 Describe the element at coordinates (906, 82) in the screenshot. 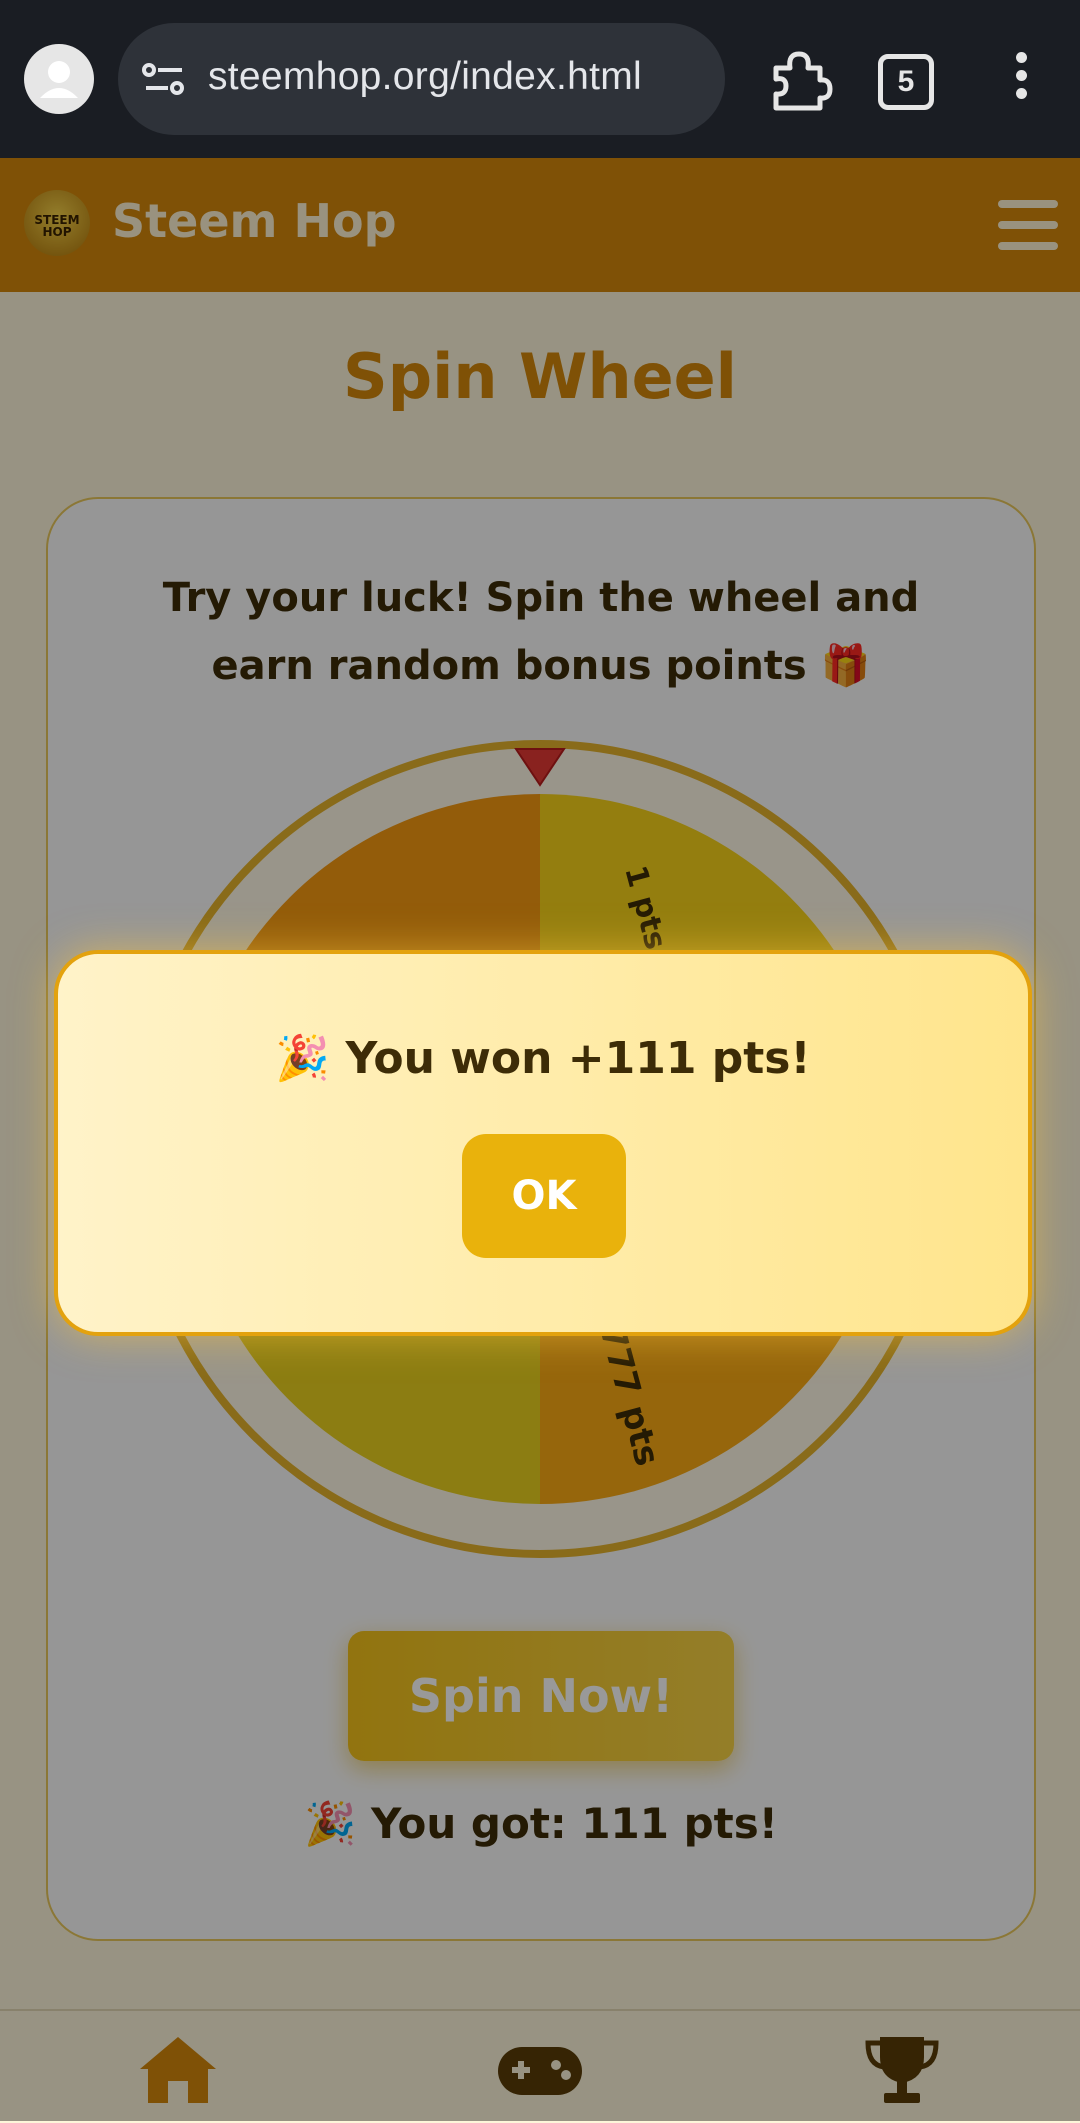

I see `tab-switcher-button: 5` at that location.